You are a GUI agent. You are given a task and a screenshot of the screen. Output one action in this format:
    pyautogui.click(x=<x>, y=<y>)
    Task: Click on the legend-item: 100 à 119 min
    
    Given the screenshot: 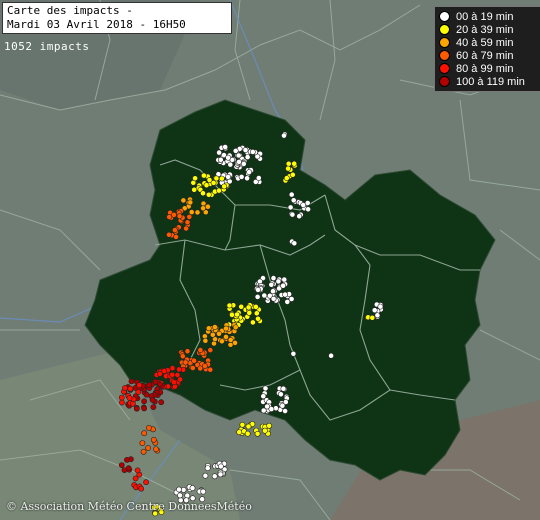 What is the action you would take?
    pyautogui.click(x=489, y=81)
    